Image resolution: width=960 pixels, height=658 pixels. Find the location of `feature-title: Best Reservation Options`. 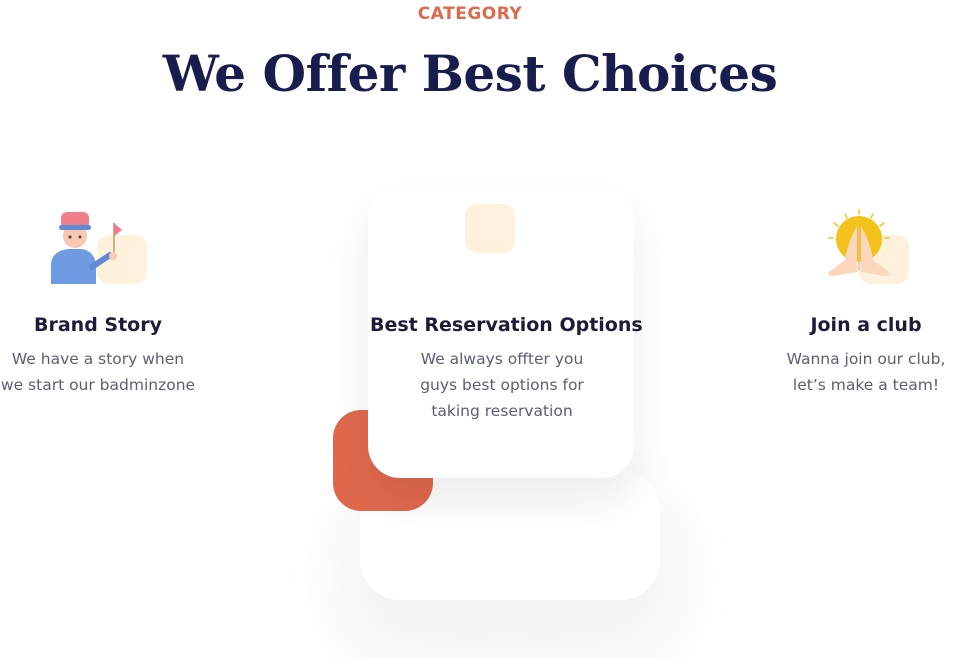

feature-title: Best Reservation Options is located at coordinates (506, 325).